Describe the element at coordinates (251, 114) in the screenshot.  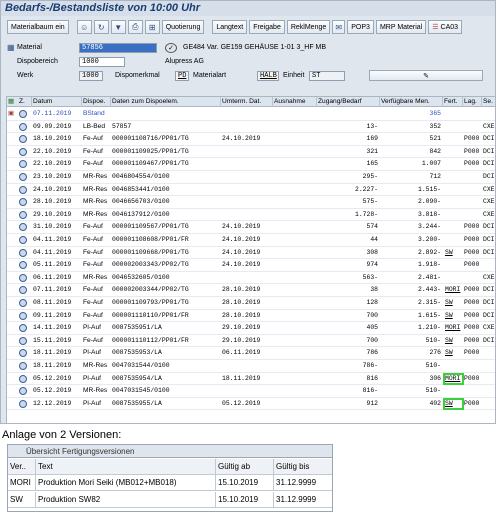
I see `table-row: 07.11.2019 BStand 365 ▣` at that location.